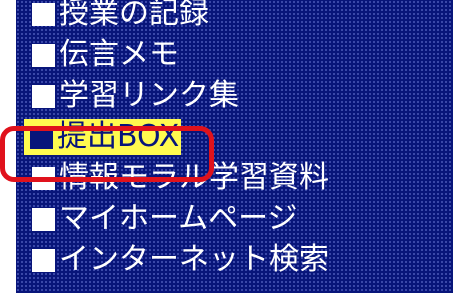  I want to click on menu-item-label: 伝言メモ, so click(119, 54).